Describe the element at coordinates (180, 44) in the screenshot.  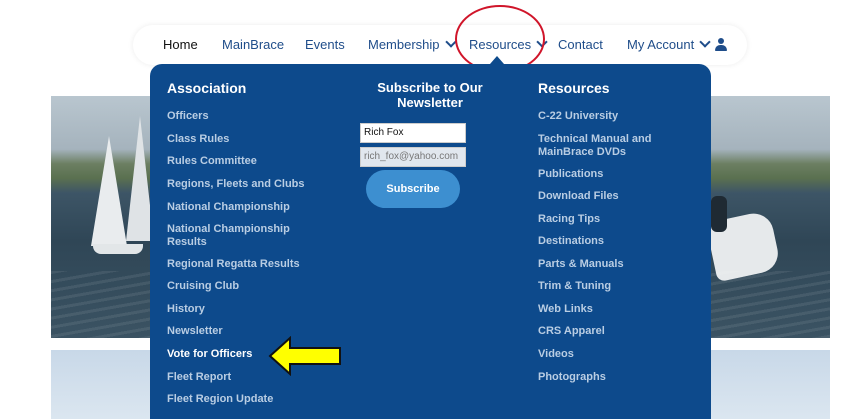
I see `nav-home: Home` at that location.